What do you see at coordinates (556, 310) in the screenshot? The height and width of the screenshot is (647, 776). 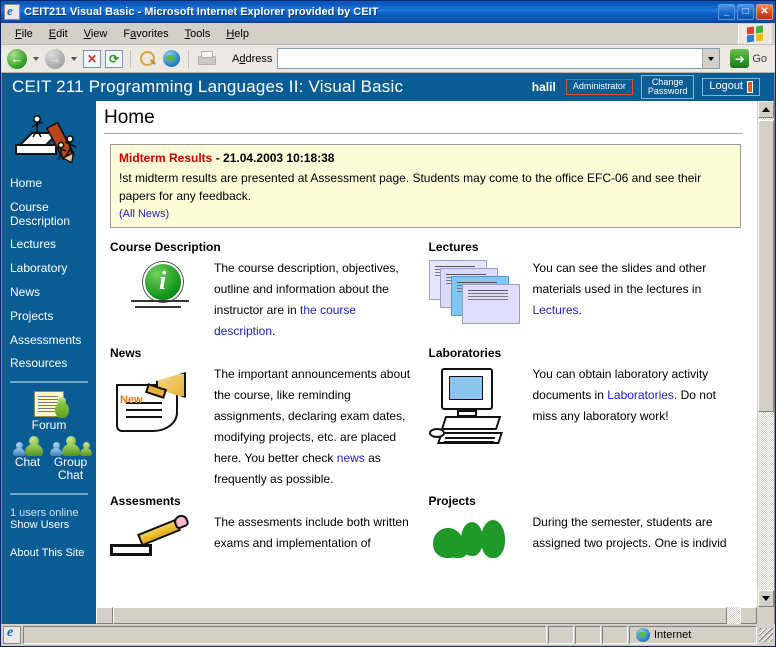 I see `section-link: Lectures` at bounding box center [556, 310].